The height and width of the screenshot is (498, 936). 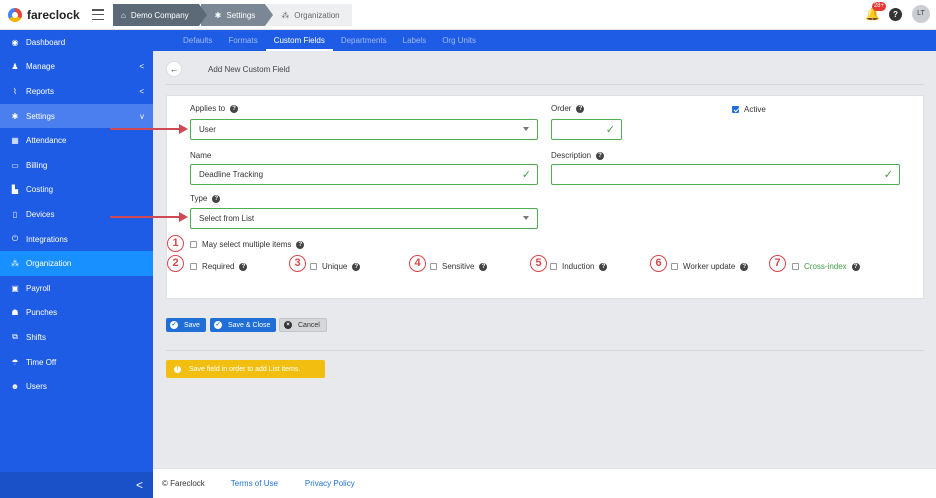 I want to click on cross-index-checkbox: Cross-index ?, so click(x=826, y=266).